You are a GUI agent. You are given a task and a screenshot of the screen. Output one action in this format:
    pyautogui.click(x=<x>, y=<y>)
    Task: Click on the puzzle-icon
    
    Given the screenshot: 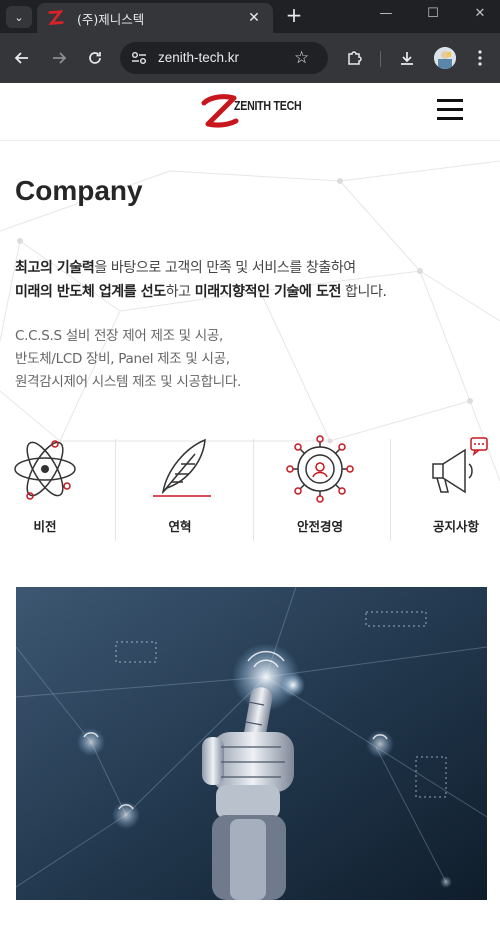 What is the action you would take?
    pyautogui.click(x=354, y=58)
    